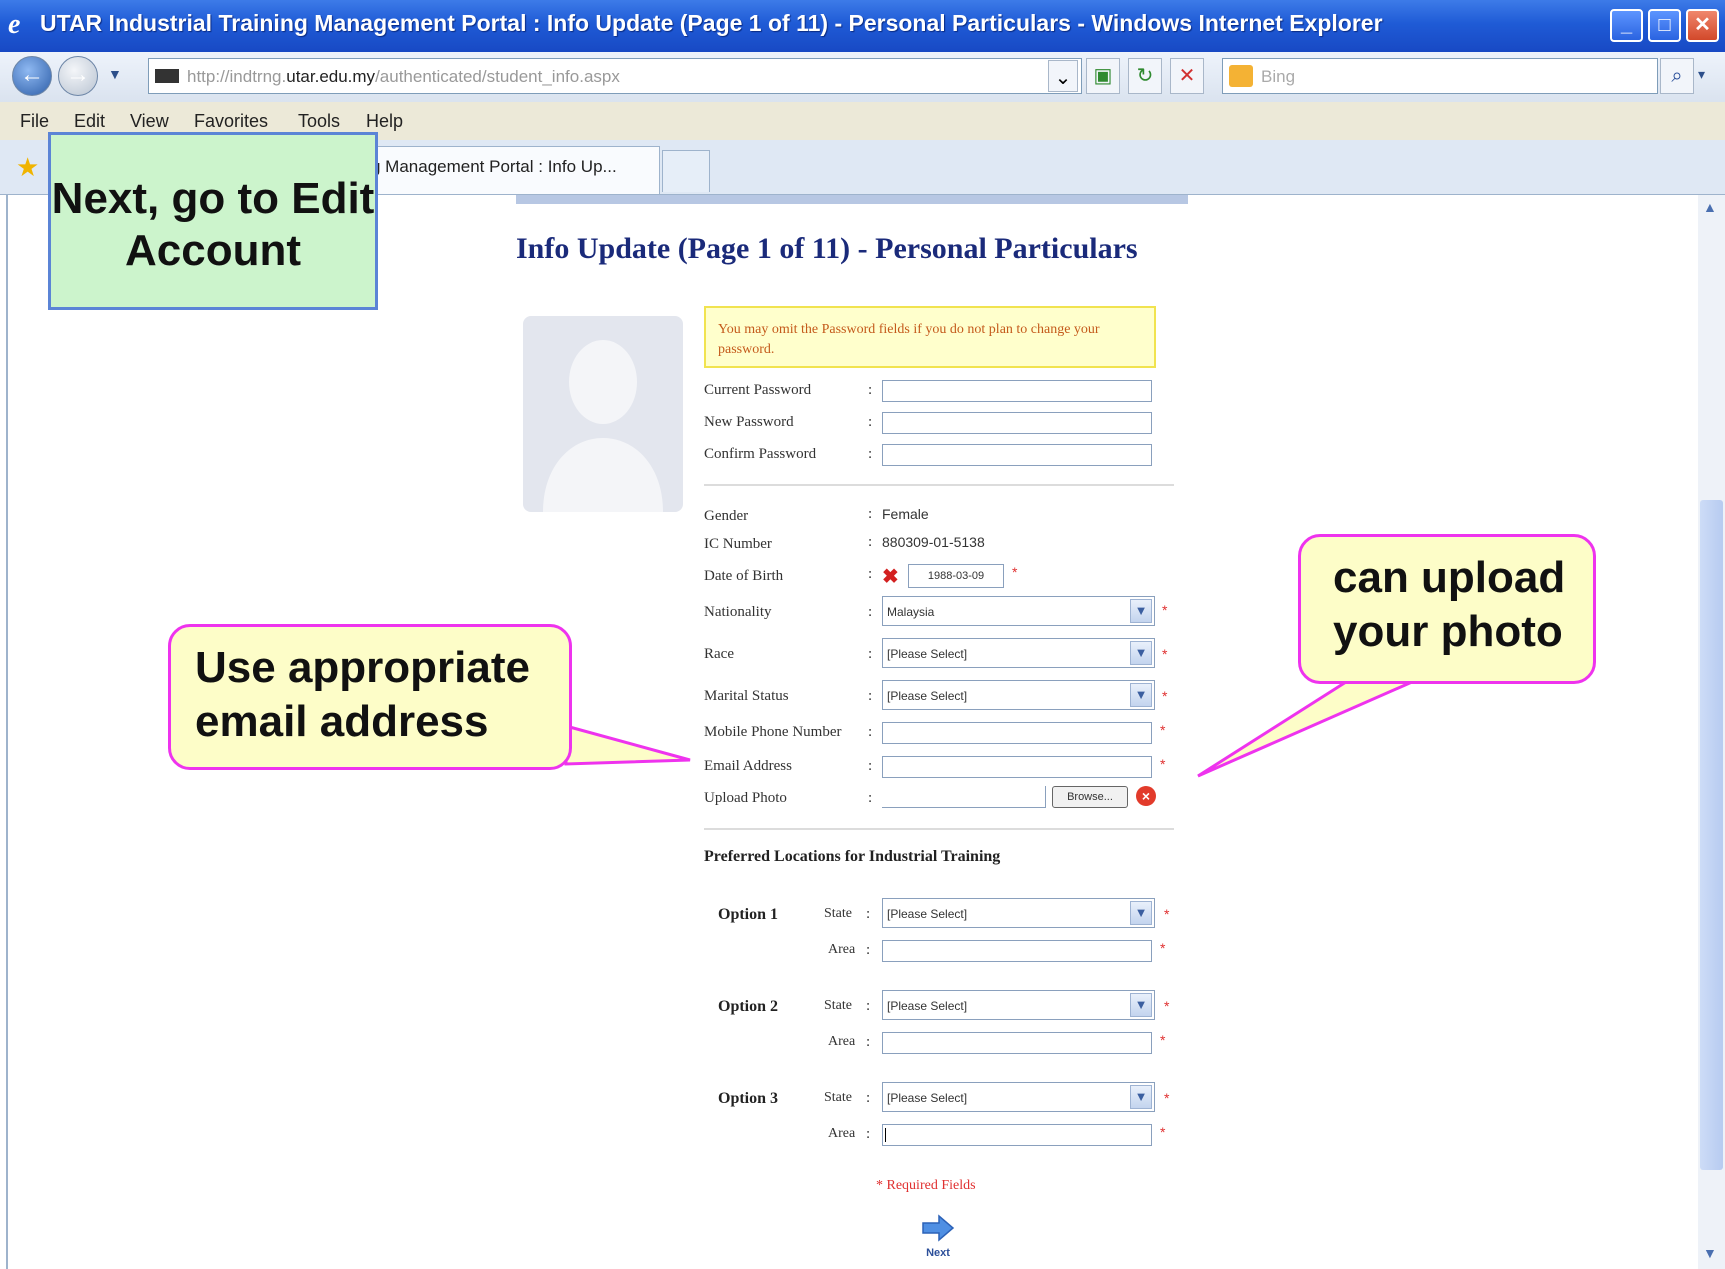 Image resolution: width=1725 pixels, height=1269 pixels. What do you see at coordinates (370, 697) in the screenshot?
I see `callout-email: Use appropriate email address` at bounding box center [370, 697].